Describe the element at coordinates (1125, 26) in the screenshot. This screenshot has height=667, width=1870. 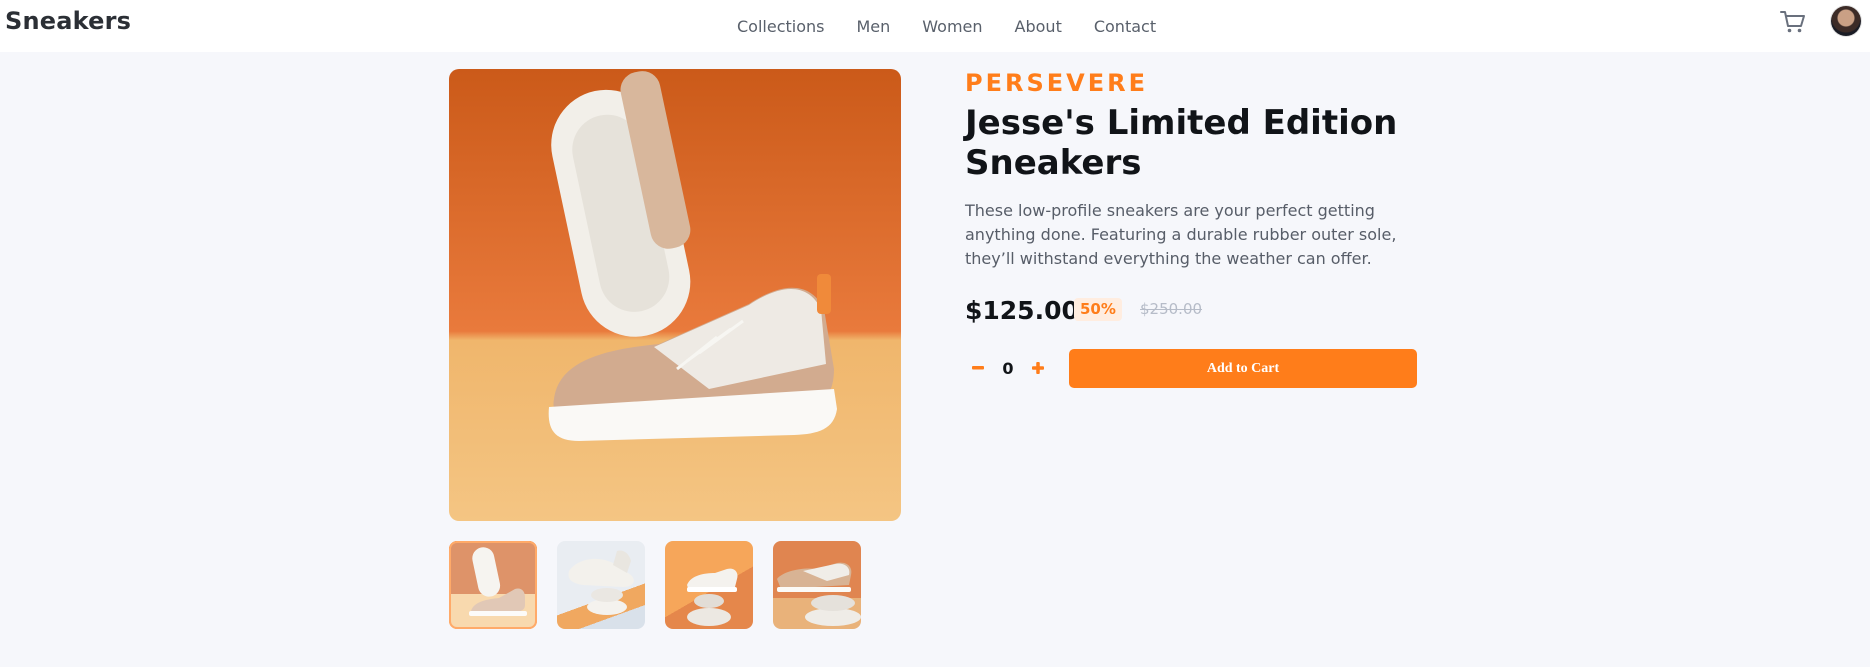
I see `nav-link-contact: Contact` at that location.